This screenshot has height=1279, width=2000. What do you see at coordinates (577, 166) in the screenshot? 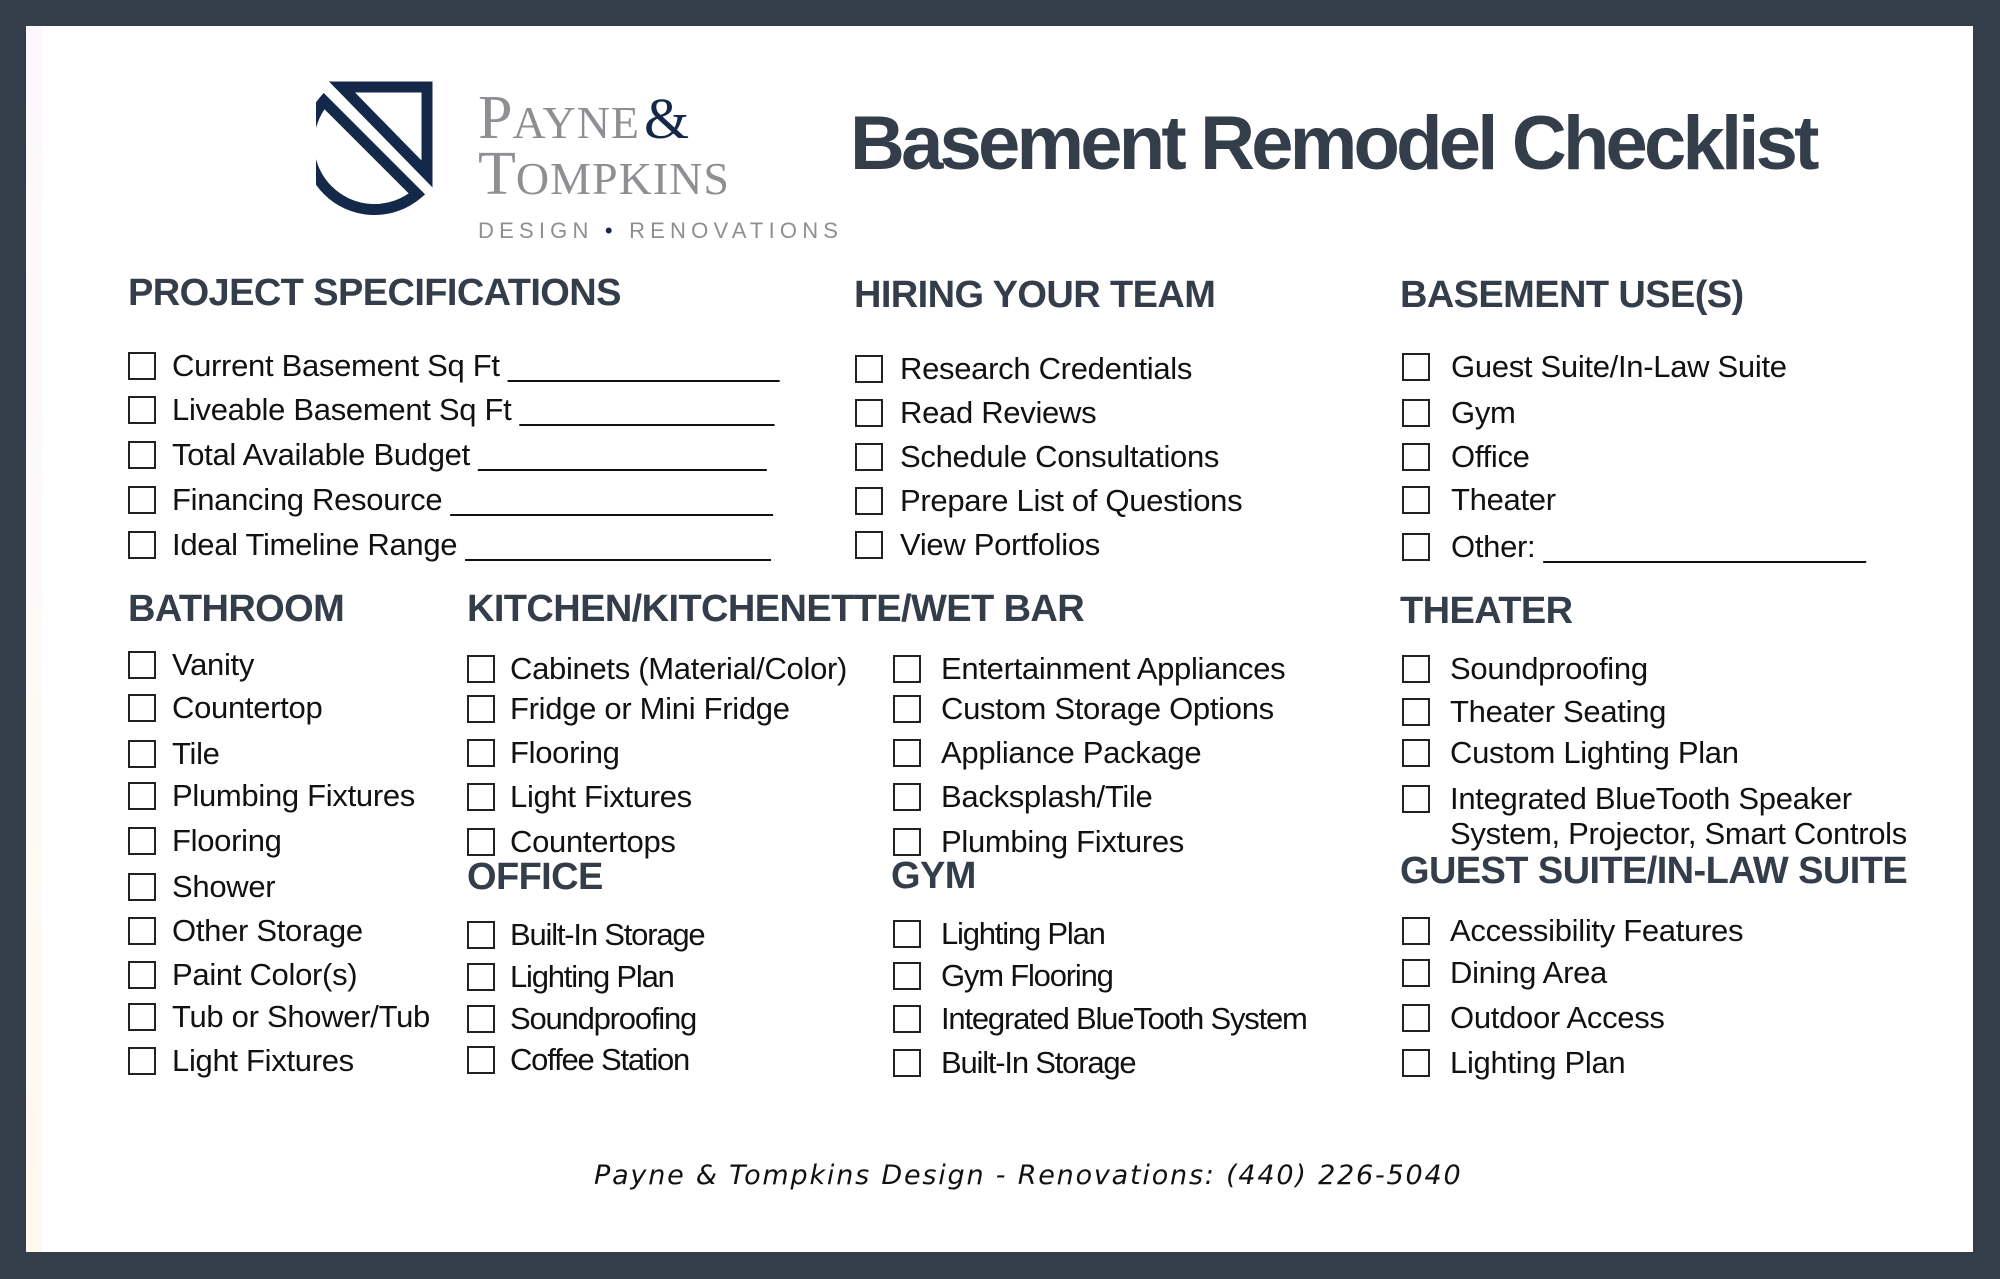
I see `company-logo: PAYNE & TOMPKINS DESIGN • RENOVATIONS` at bounding box center [577, 166].